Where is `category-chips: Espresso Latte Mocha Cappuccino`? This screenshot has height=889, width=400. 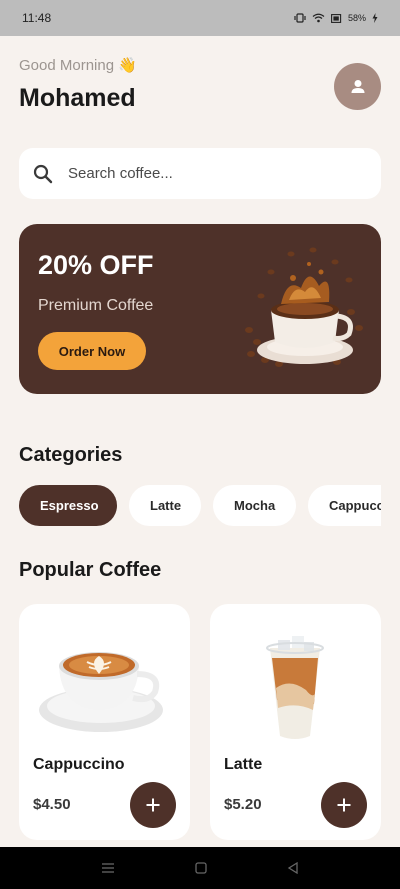 category-chips: Espresso Latte Mocha Cappuccino is located at coordinates (200, 506).